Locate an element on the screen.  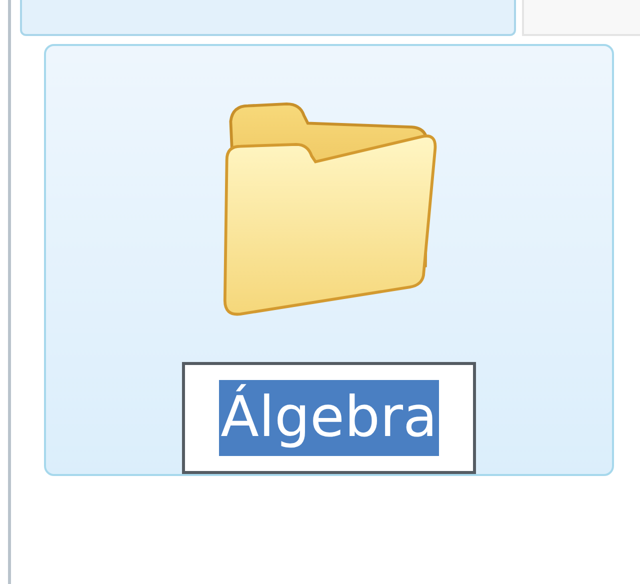
rename-field: Álgebra is located at coordinates (329, 418).